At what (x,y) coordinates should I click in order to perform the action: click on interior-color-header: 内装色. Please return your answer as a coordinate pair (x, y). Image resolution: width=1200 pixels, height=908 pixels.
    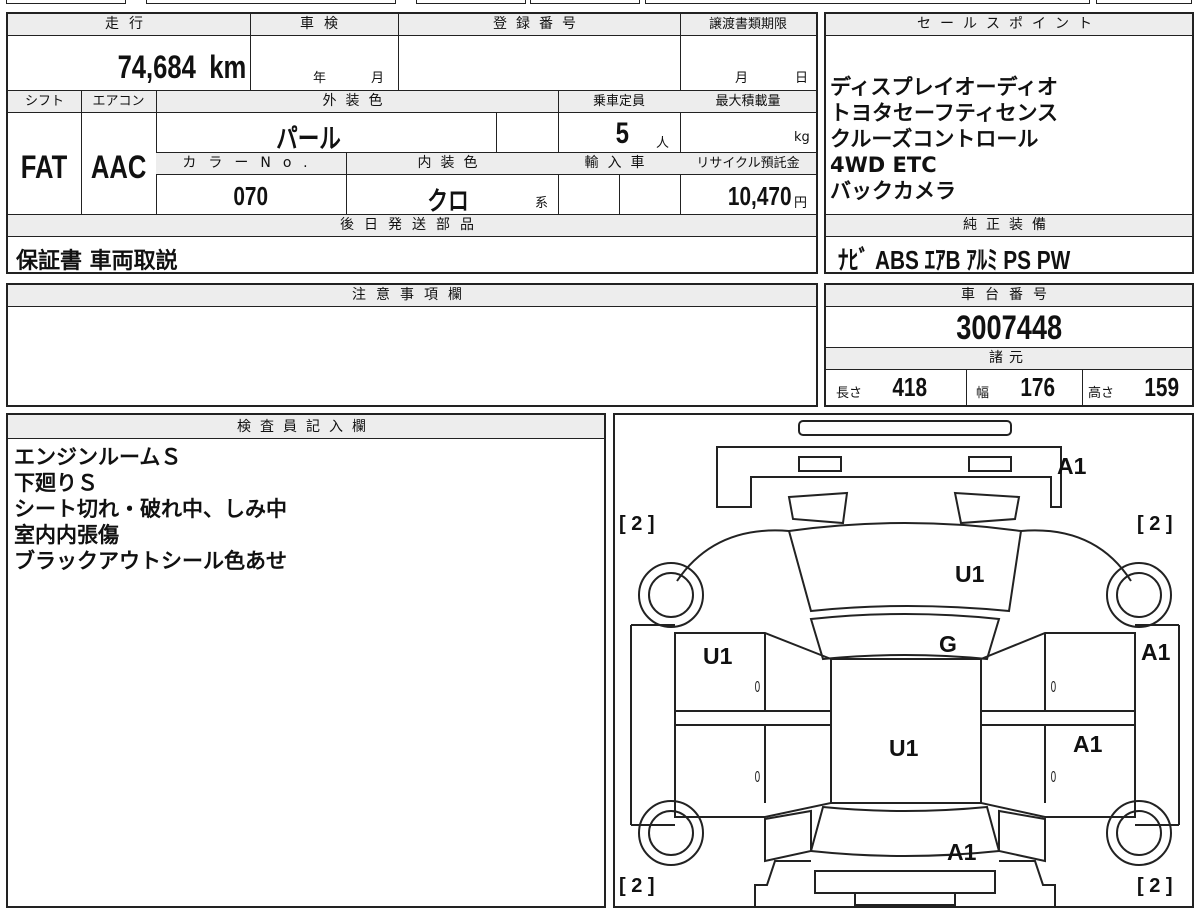
    Looking at the image, I should click on (452, 164).